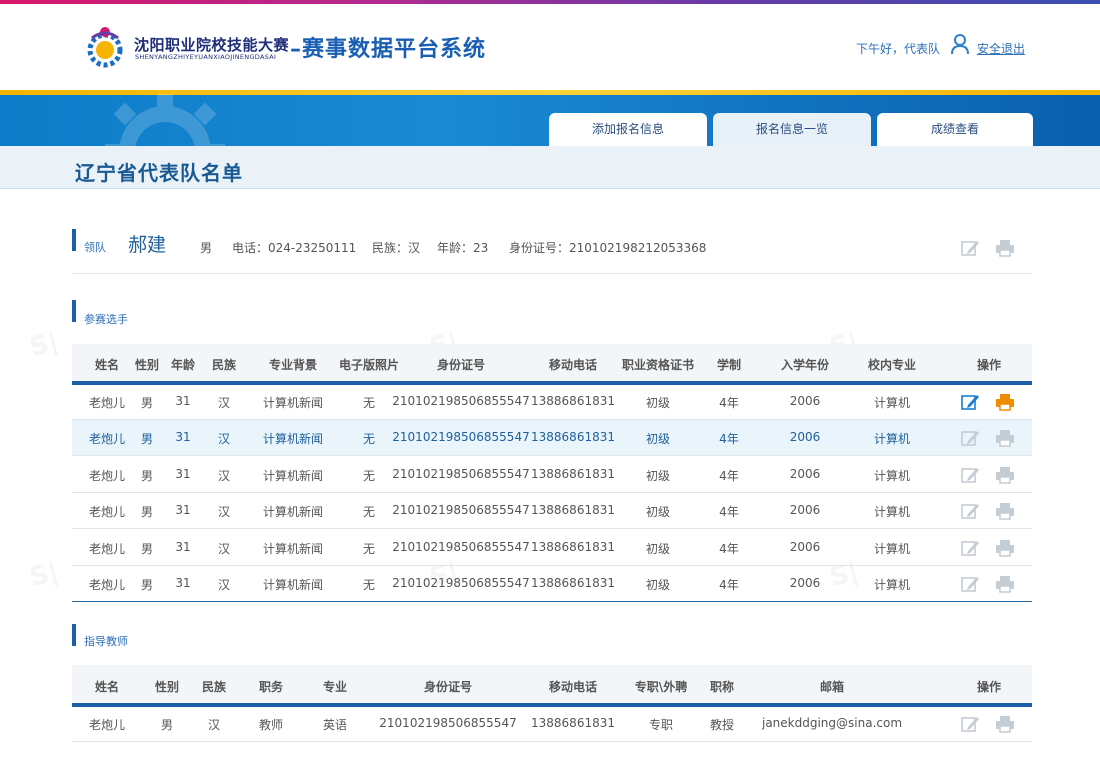  I want to click on column-header: 校内专业, so click(892, 365).